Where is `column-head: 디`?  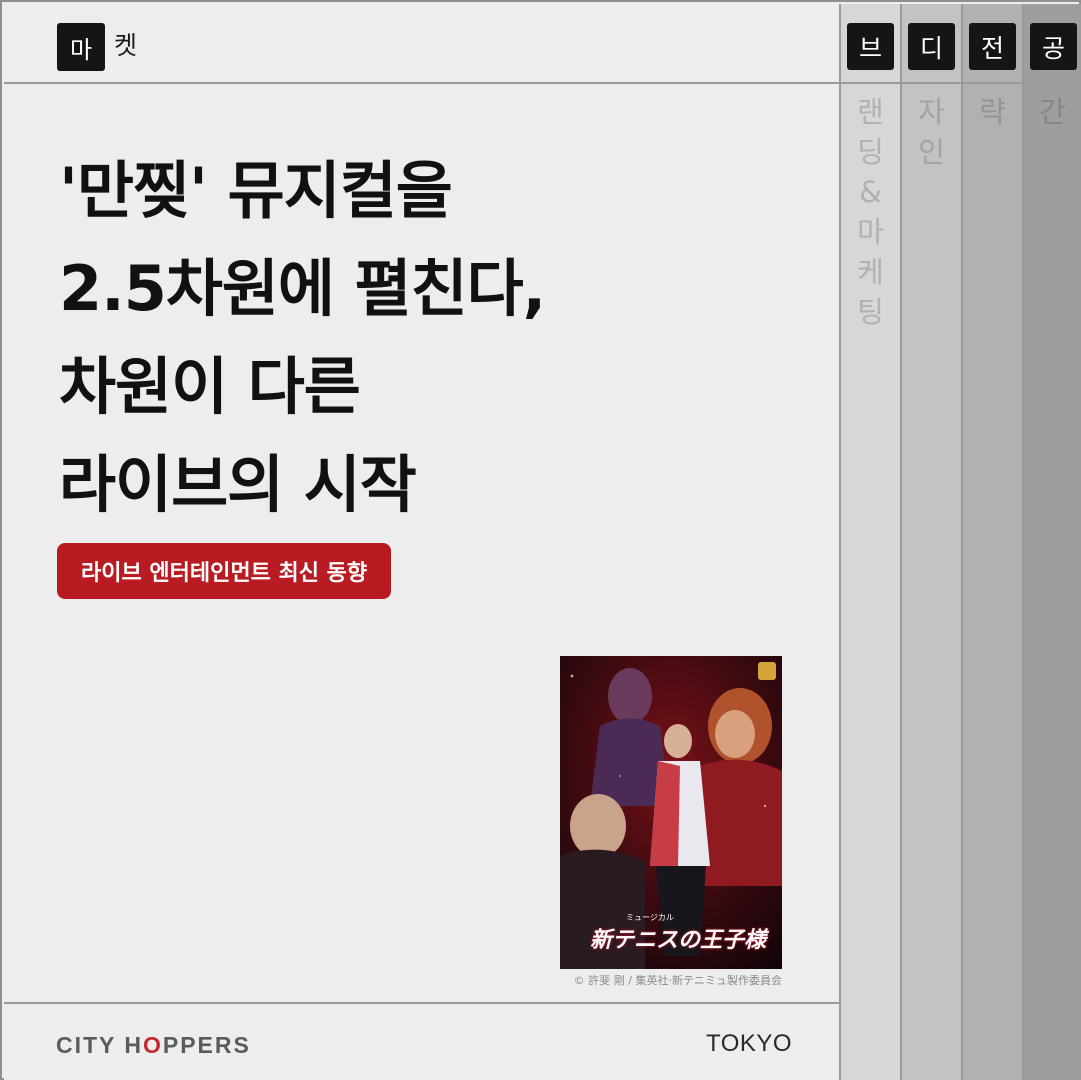 column-head: 디 is located at coordinates (931, 44).